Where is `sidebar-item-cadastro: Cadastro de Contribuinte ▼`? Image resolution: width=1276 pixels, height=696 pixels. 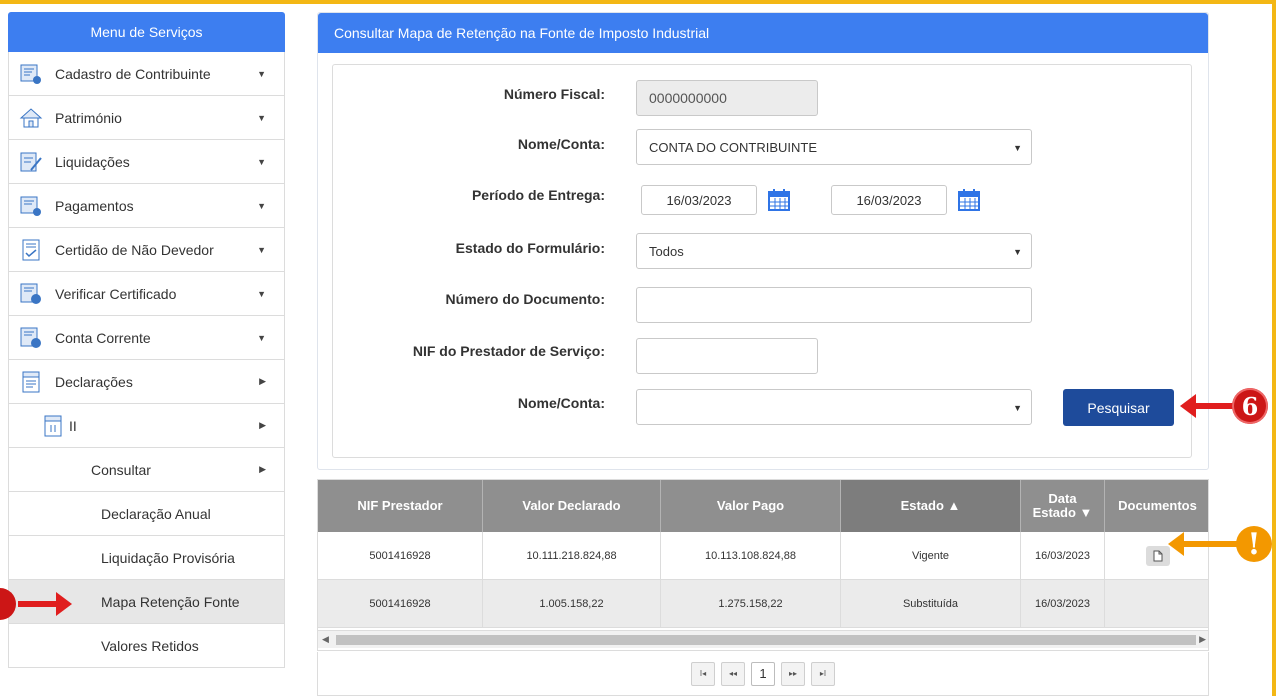
sidebar-item-cadastro: Cadastro de Contribuinte ▼ is located at coordinates (146, 74).